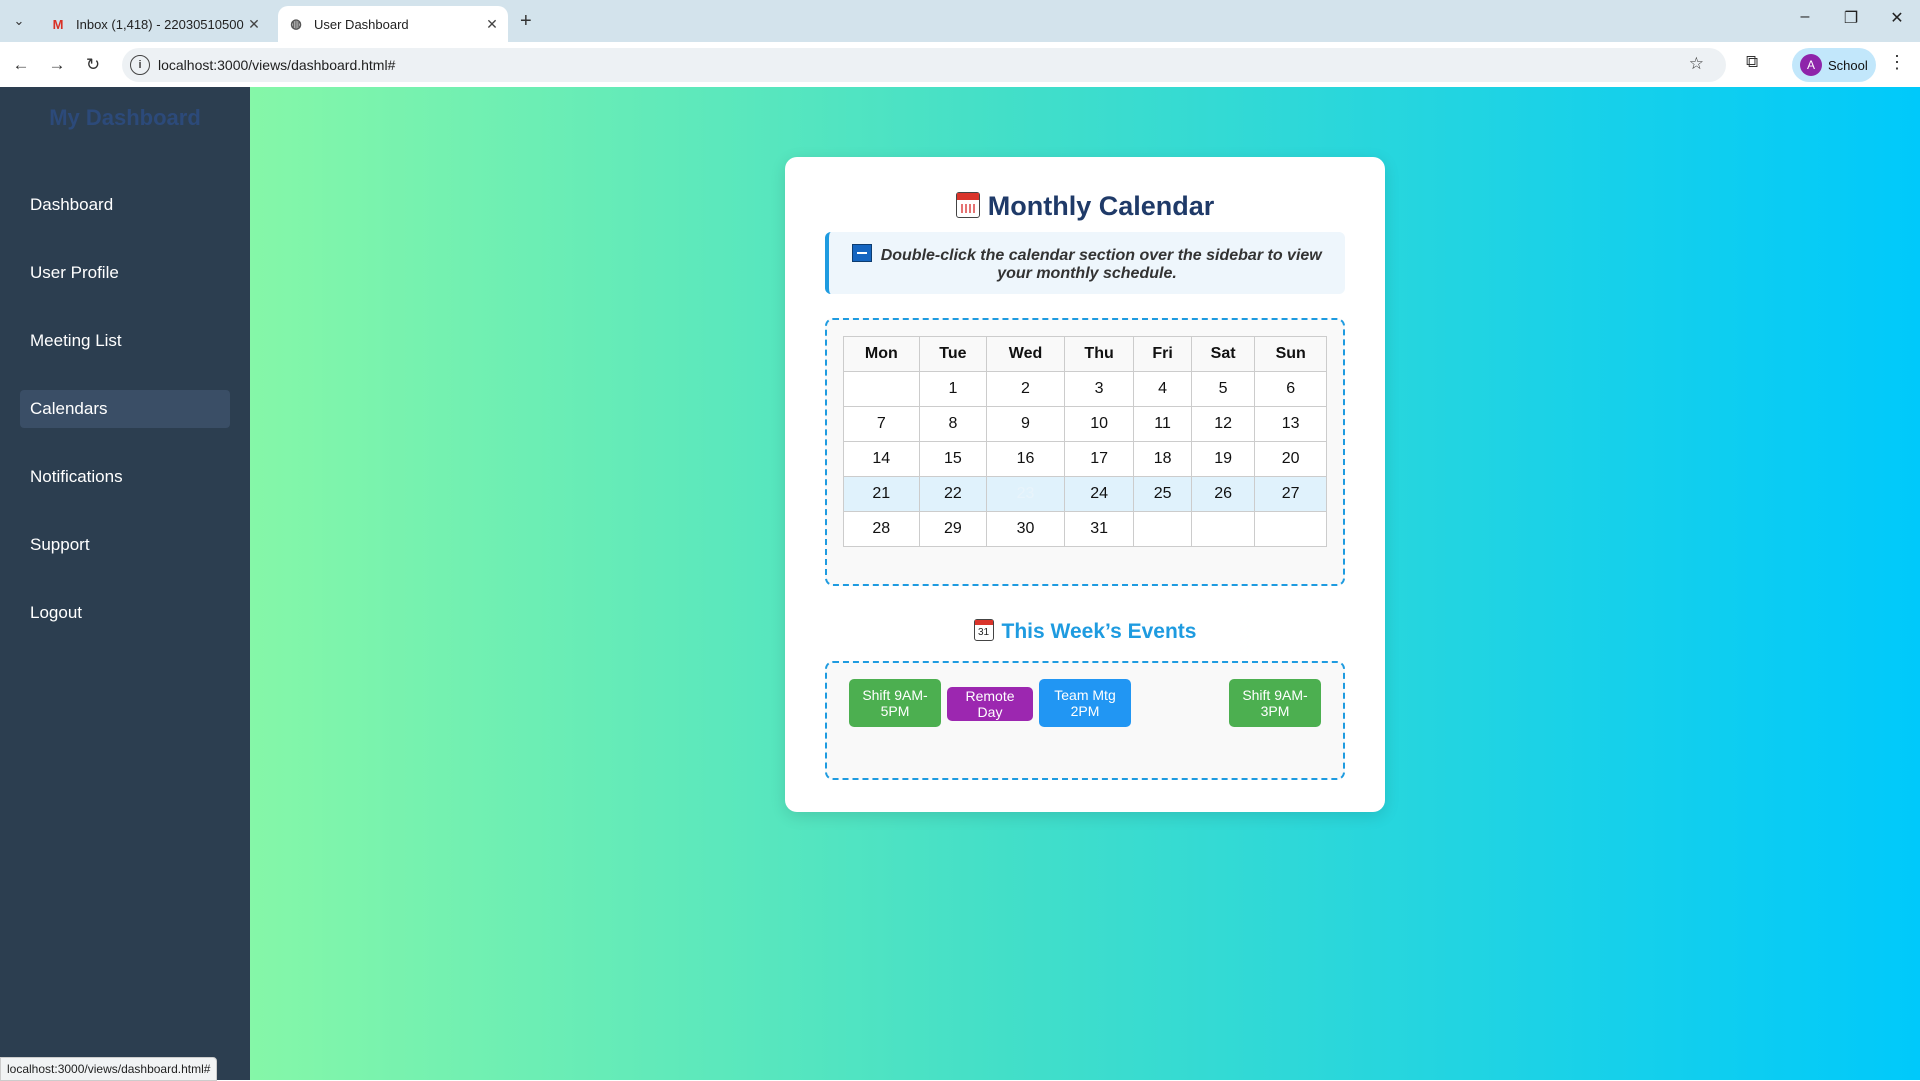 Image resolution: width=1920 pixels, height=1081 pixels. I want to click on sidebar-item-calendars: Calendars, so click(125, 409).